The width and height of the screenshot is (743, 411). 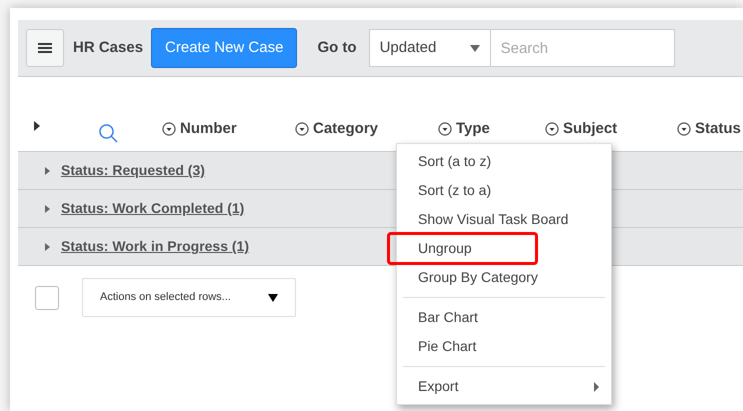 I want to click on submenu-item: Export, so click(x=504, y=386).